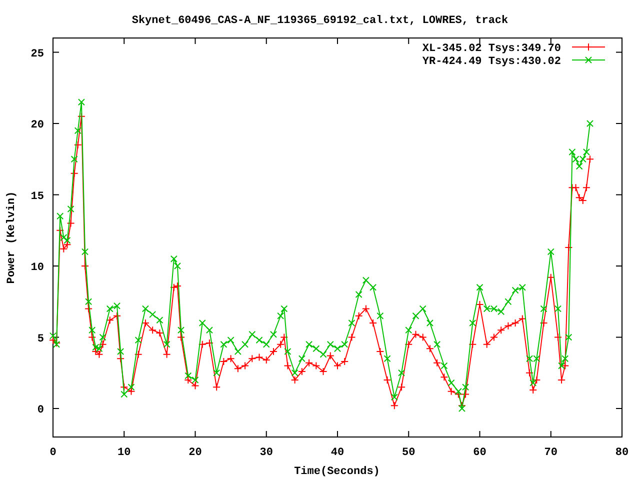 The height and width of the screenshot is (480, 640). Describe the element at coordinates (124, 453) in the screenshot. I see `x-tick-label: 10` at that location.